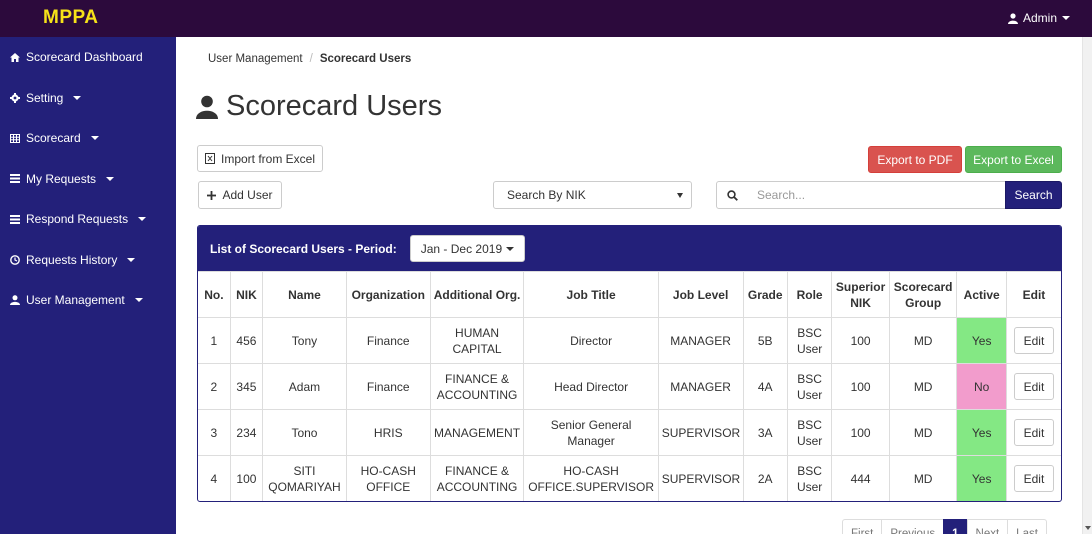 The image size is (1092, 534). What do you see at coordinates (467, 248) in the screenshot?
I see `period-dropdown: Jan - Dec 2019` at bounding box center [467, 248].